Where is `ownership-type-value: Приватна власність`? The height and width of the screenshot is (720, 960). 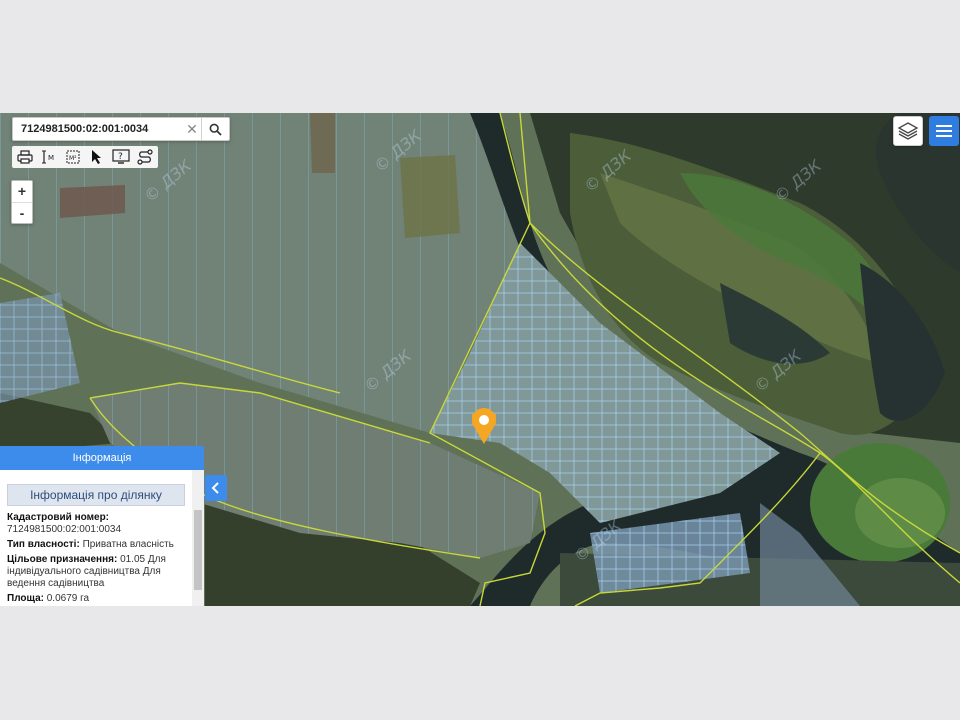
ownership-type-value: Приватна власність is located at coordinates (128, 544).